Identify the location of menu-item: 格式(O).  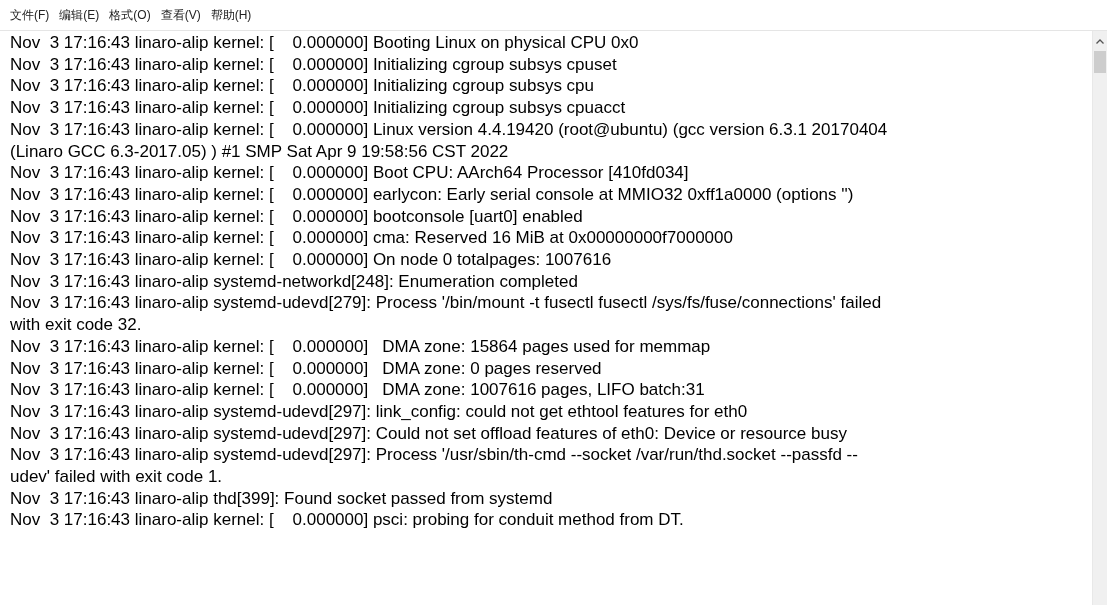
(130, 15).